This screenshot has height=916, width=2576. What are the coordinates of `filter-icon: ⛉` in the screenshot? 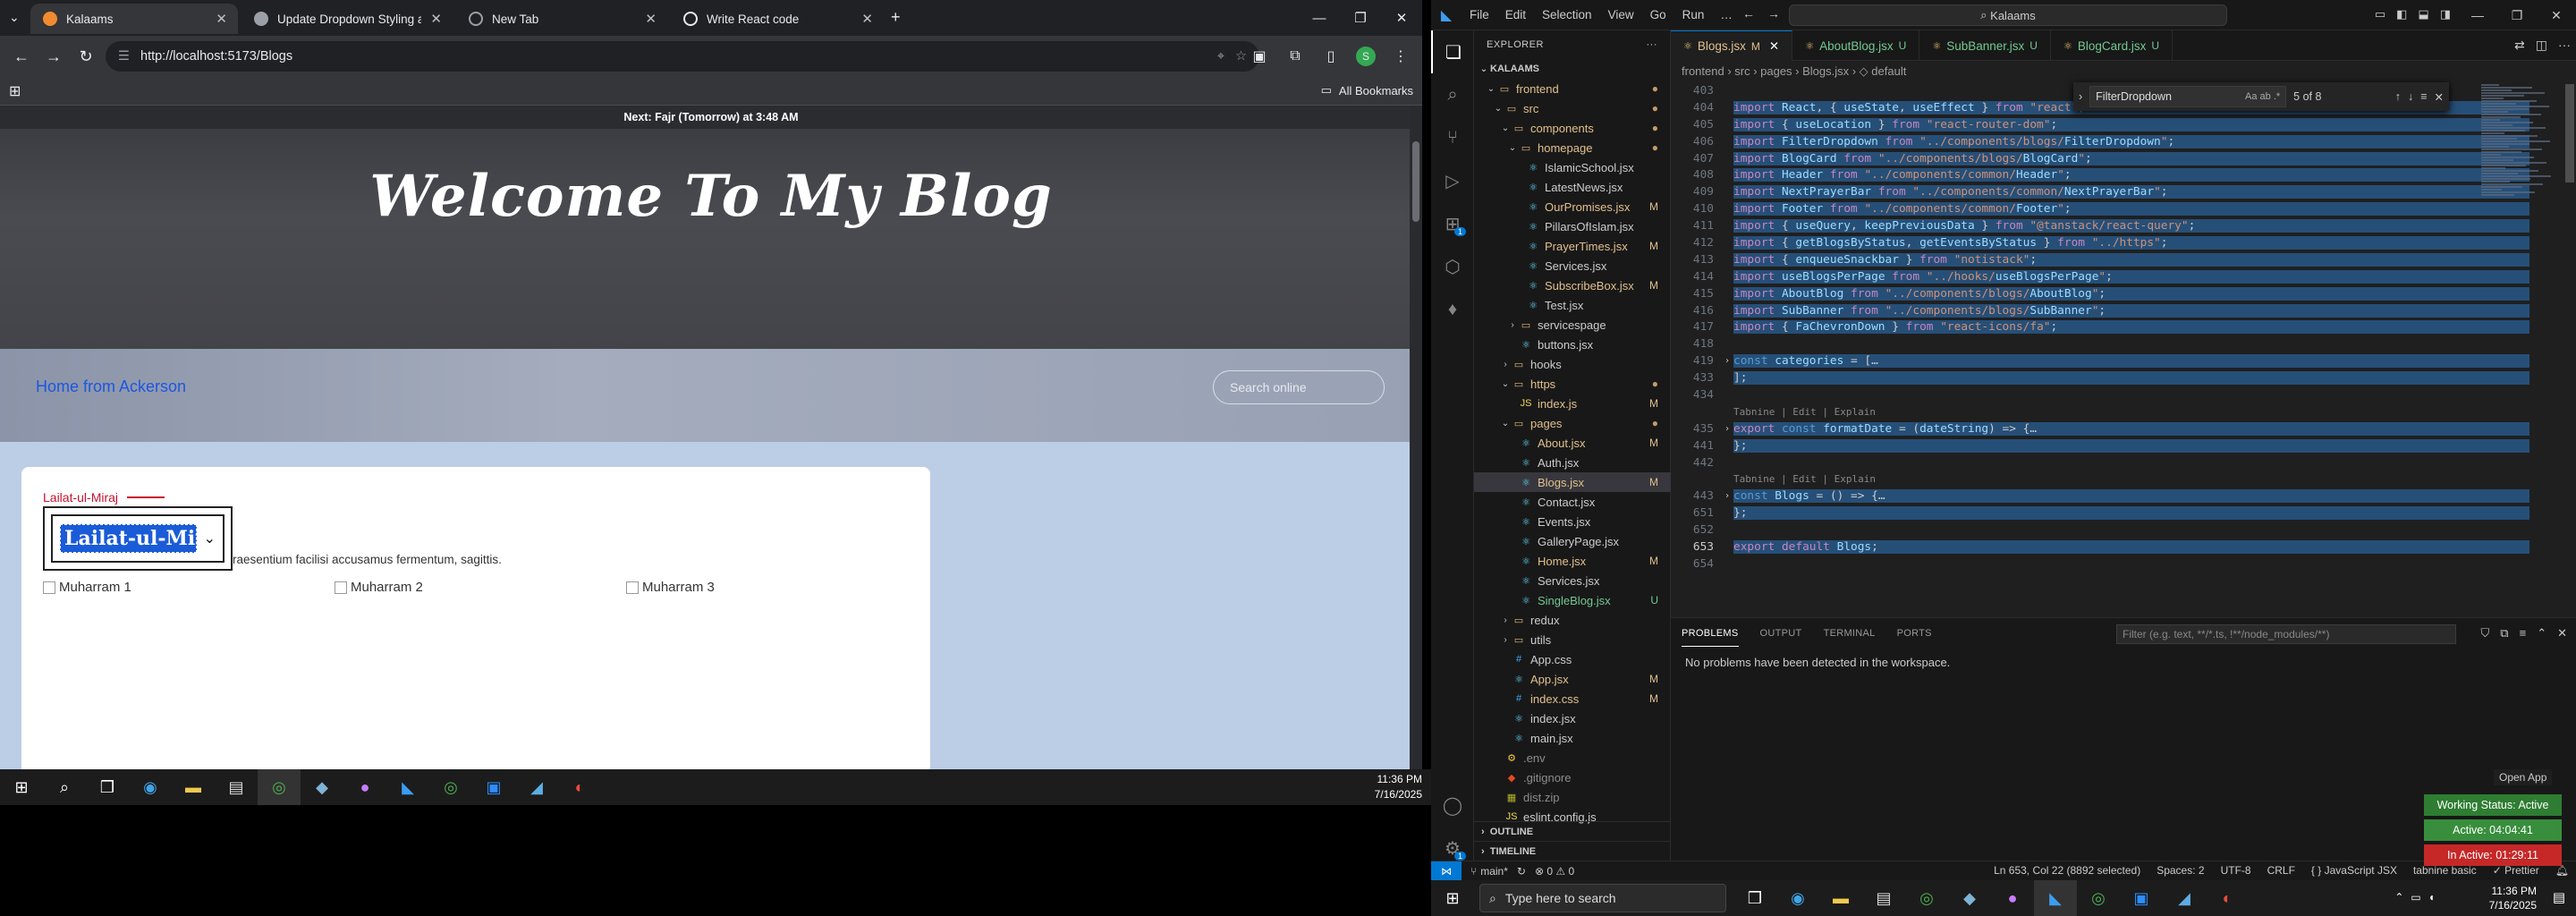 It's located at (2485, 633).